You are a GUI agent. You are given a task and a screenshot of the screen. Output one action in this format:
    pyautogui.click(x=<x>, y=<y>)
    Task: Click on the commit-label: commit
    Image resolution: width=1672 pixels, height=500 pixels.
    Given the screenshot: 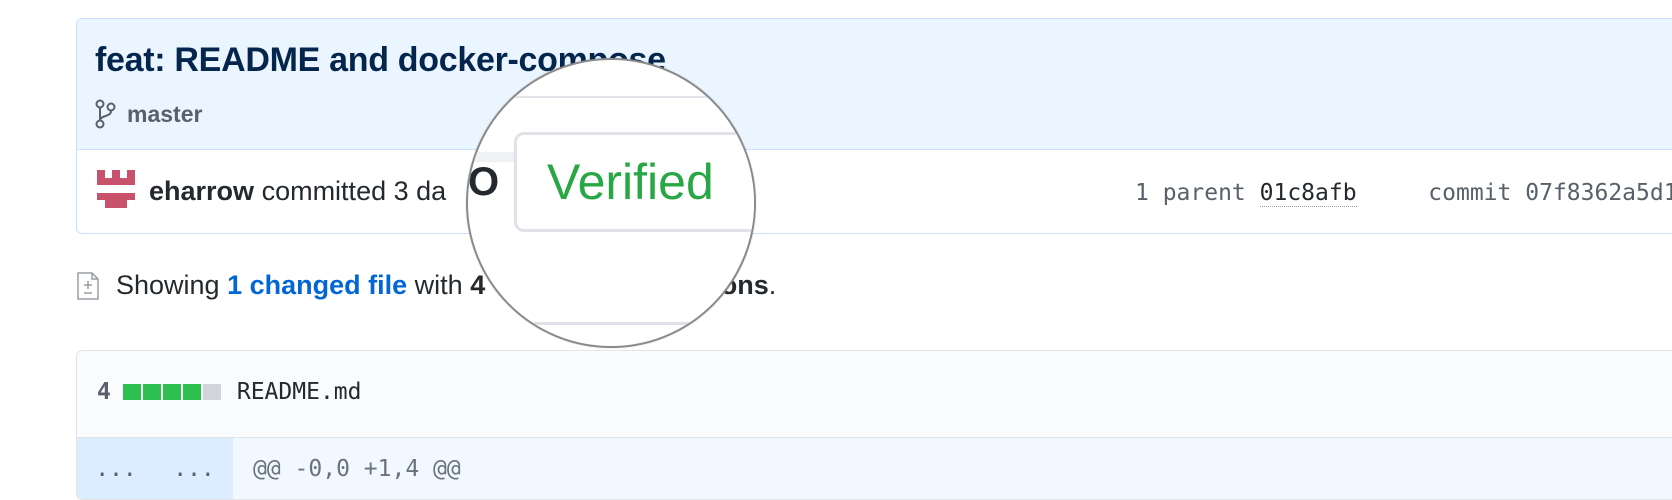 What is the action you would take?
    pyautogui.click(x=1470, y=193)
    